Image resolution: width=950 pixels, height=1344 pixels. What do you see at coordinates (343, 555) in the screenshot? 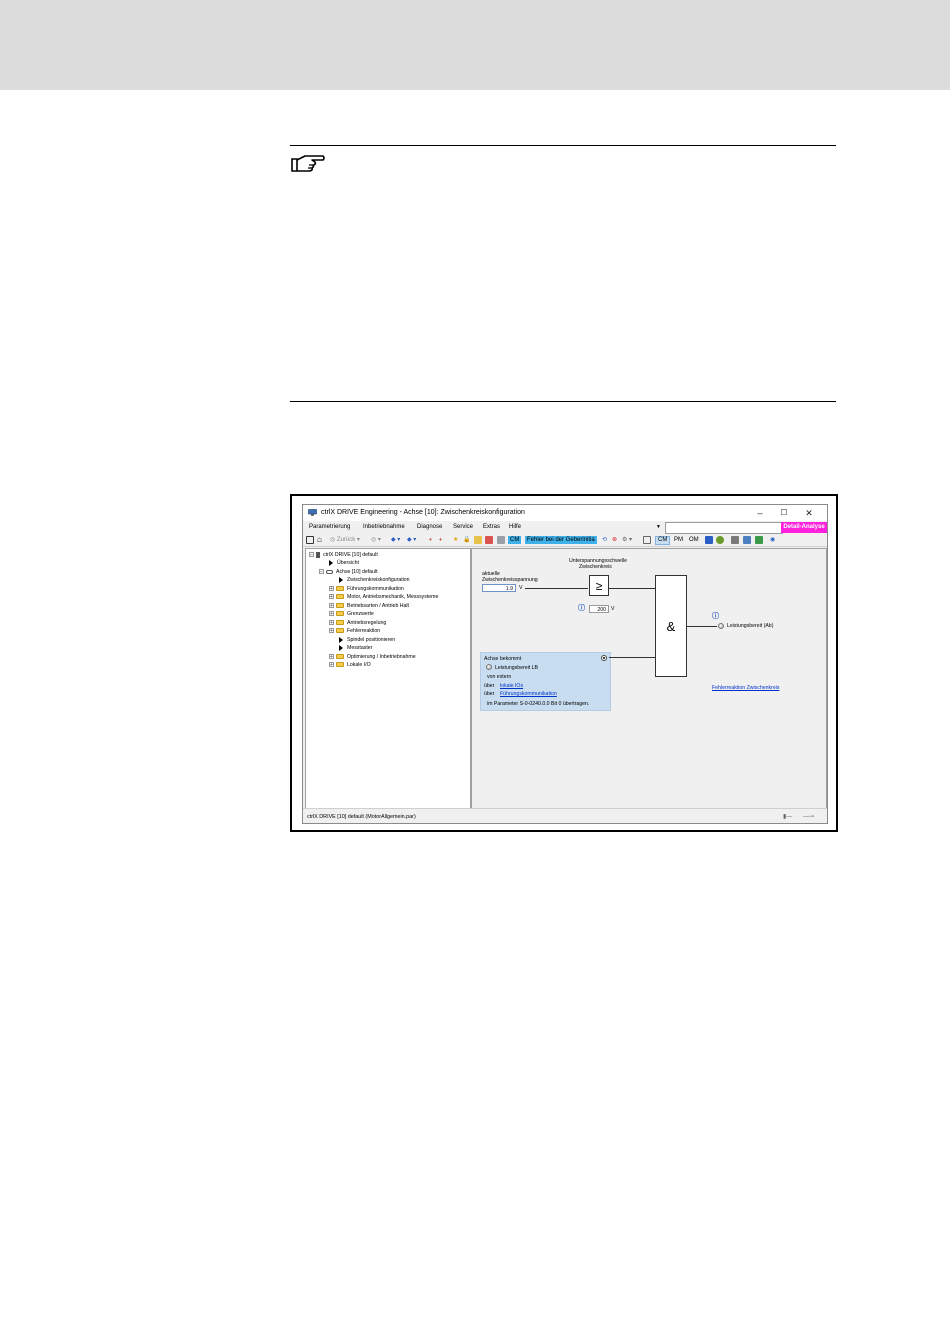
I see `tree-item-device: − ctrlX DRIVE [10] default` at bounding box center [343, 555].